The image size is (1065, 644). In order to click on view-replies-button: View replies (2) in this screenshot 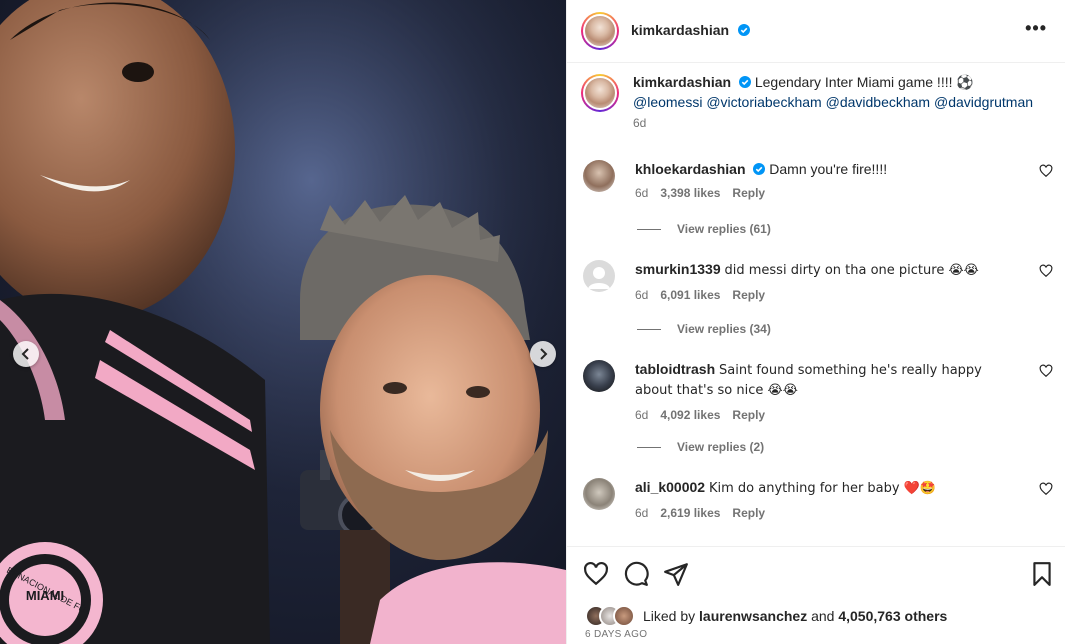, I will do `click(700, 447)`.